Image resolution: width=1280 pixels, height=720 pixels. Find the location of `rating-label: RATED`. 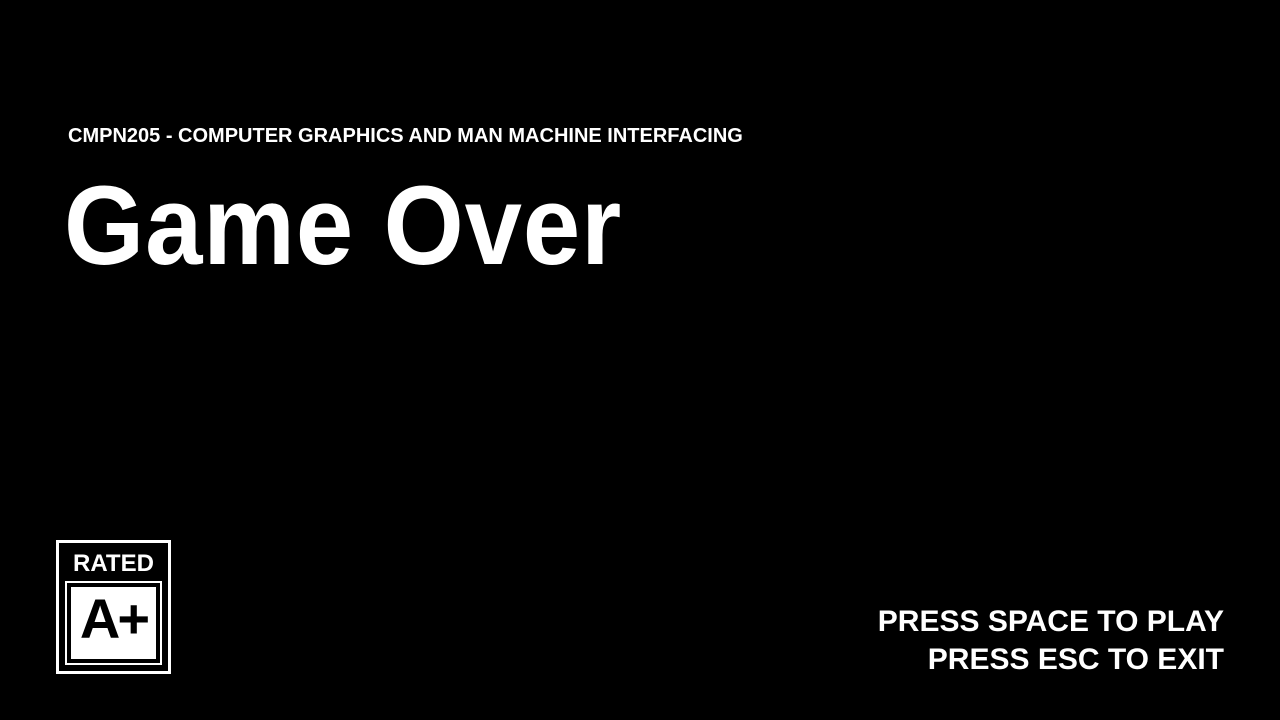

rating-label: RATED is located at coordinates (113, 563).